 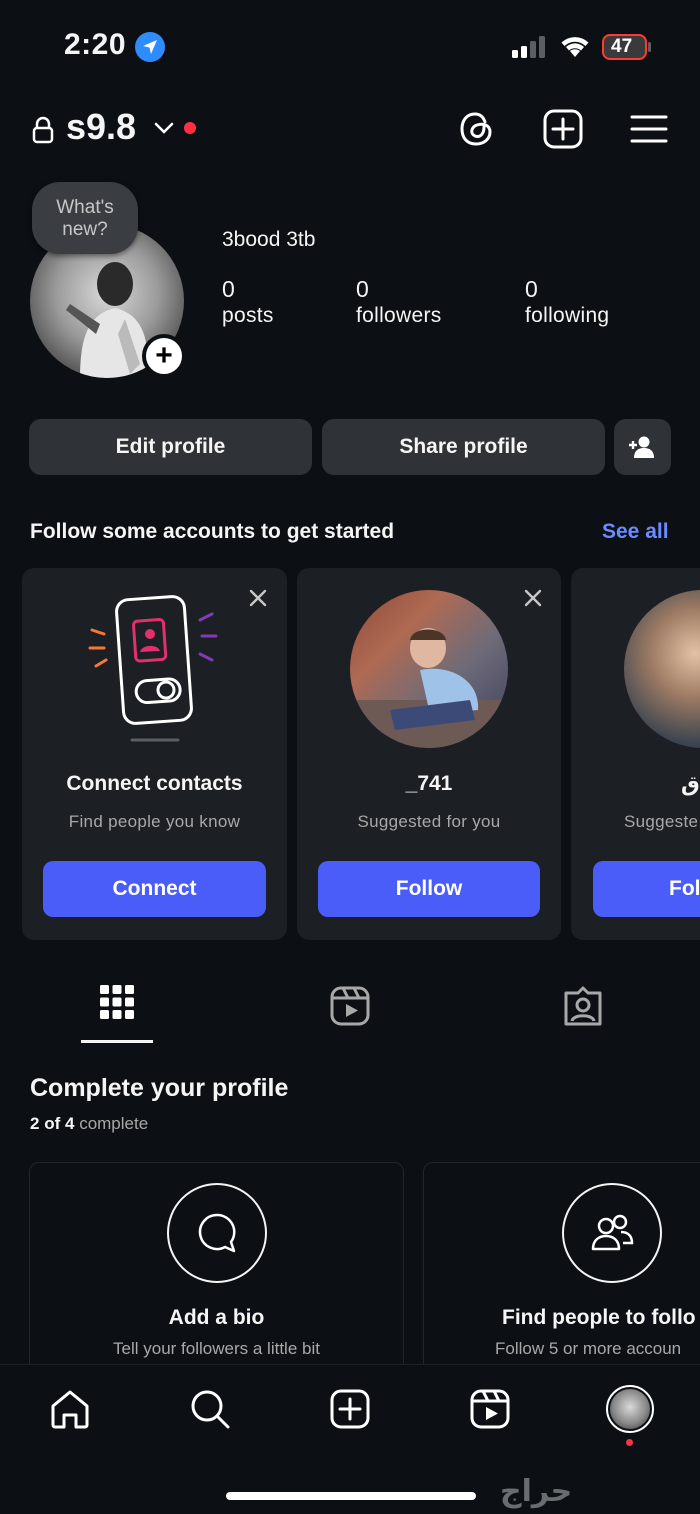 I want to click on battery-icon: 47, so click(x=627, y=47).